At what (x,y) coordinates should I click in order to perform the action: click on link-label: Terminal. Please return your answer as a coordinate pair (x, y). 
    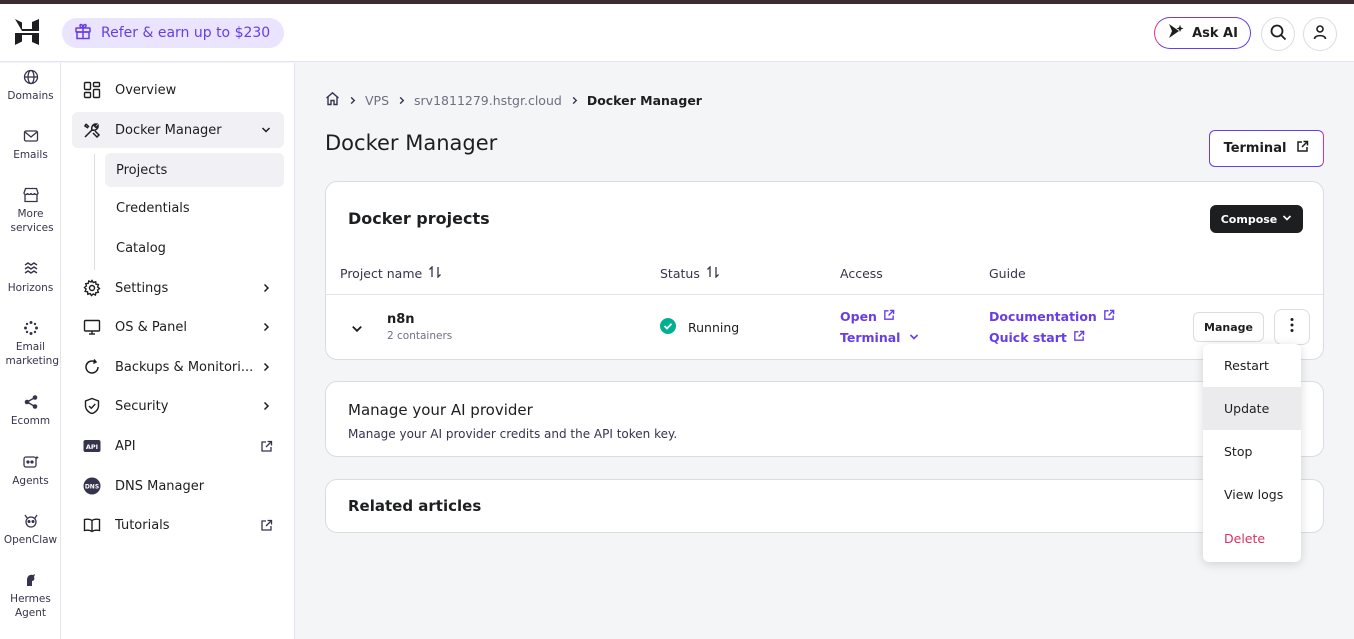
    Looking at the image, I should click on (870, 337).